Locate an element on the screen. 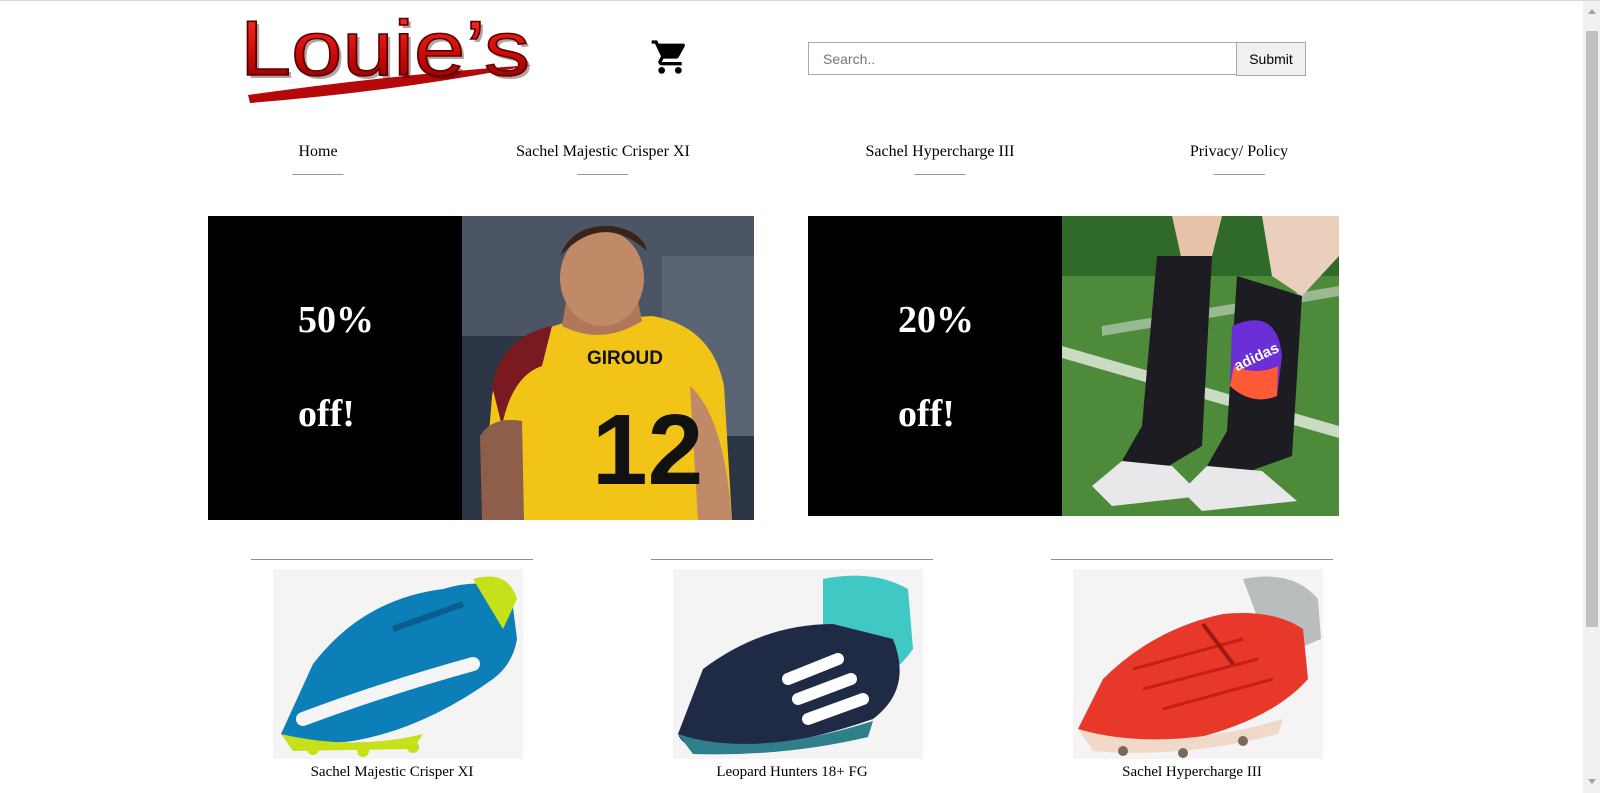 Image resolution: width=1600 pixels, height=793 pixels. product-name: Sachel Hypercharge III is located at coordinates (1192, 772).